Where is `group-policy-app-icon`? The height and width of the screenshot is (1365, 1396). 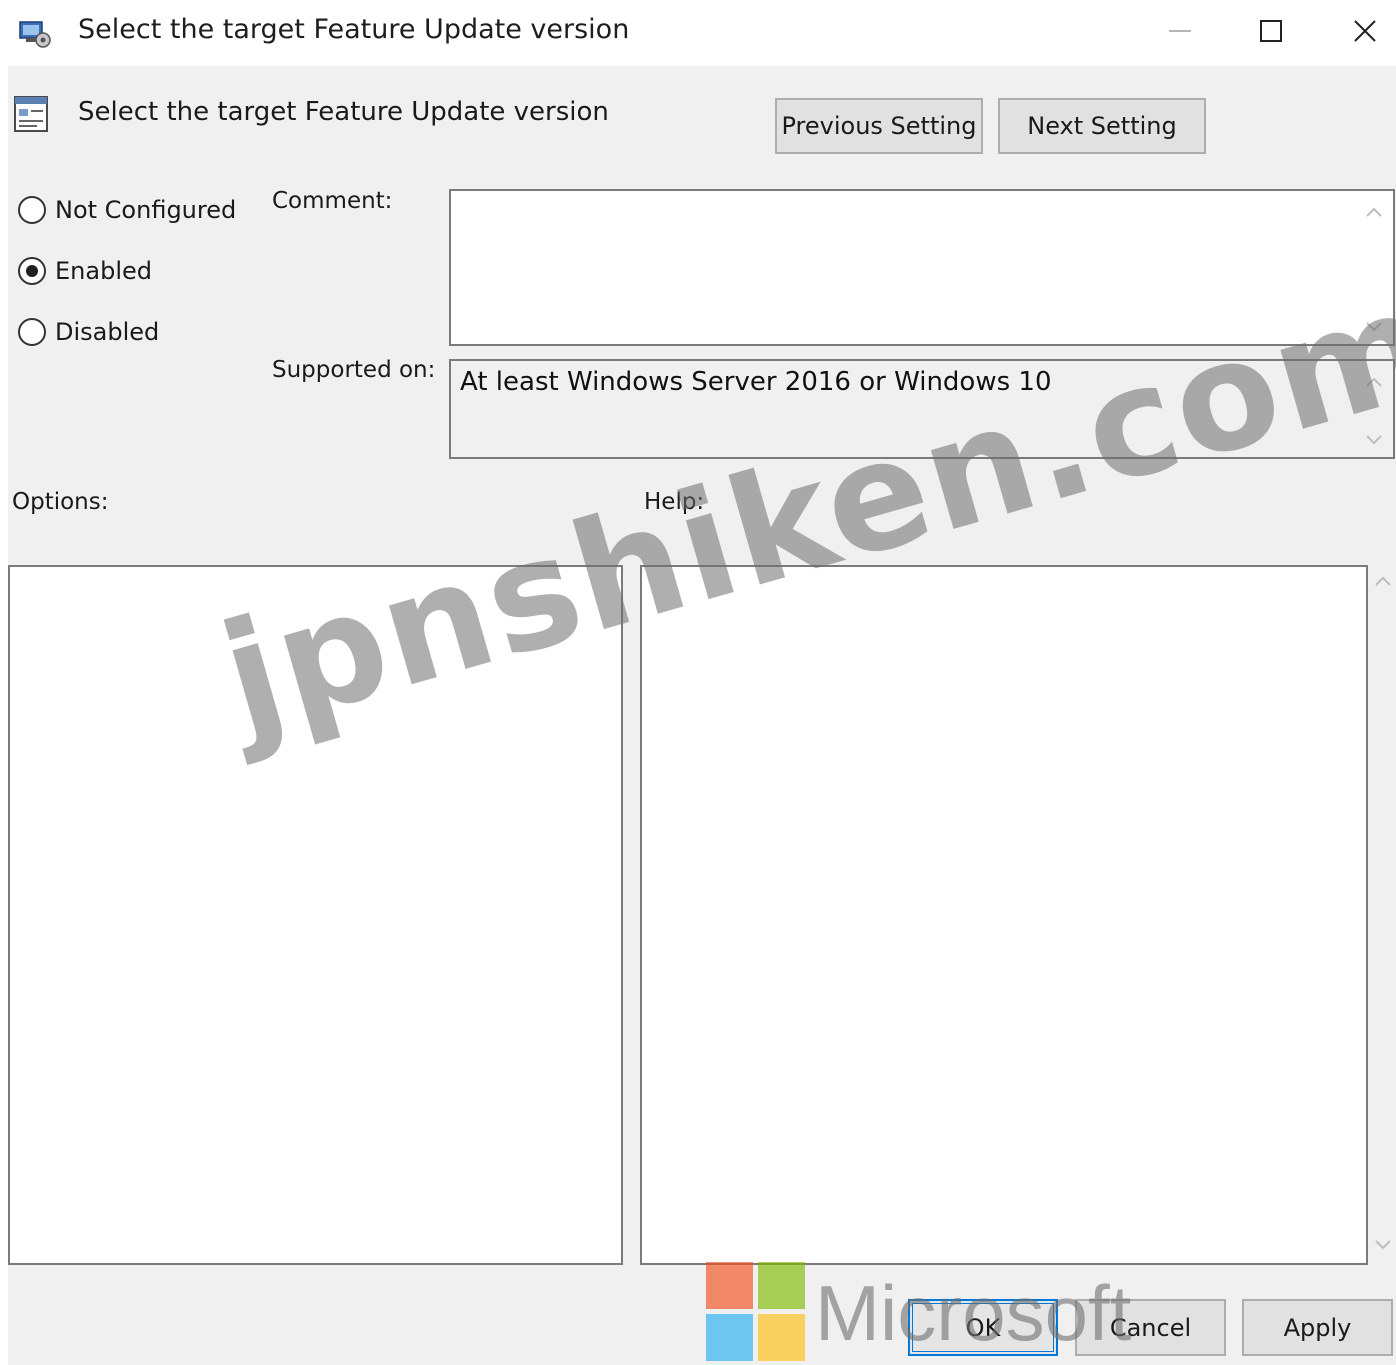 group-policy-app-icon is located at coordinates (35, 34).